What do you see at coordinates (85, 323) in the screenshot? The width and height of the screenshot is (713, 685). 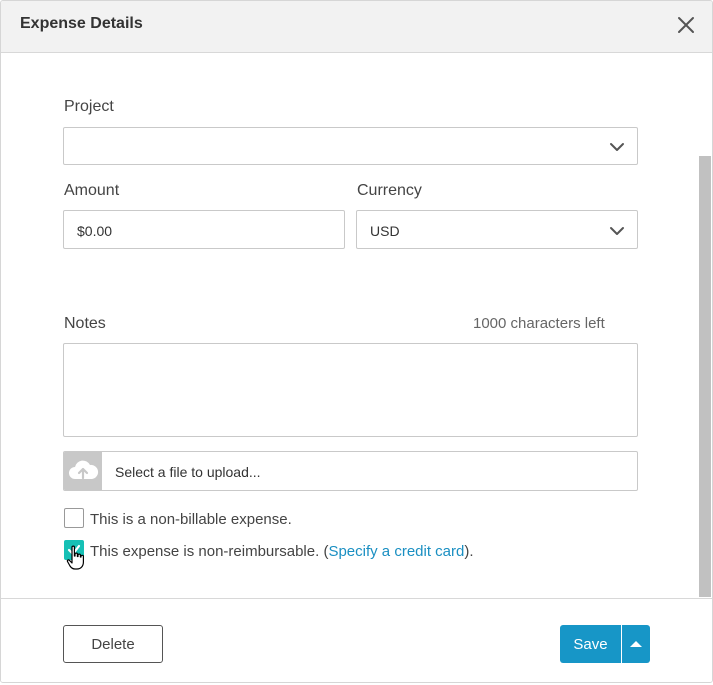 I see `notes-label: Notes` at bounding box center [85, 323].